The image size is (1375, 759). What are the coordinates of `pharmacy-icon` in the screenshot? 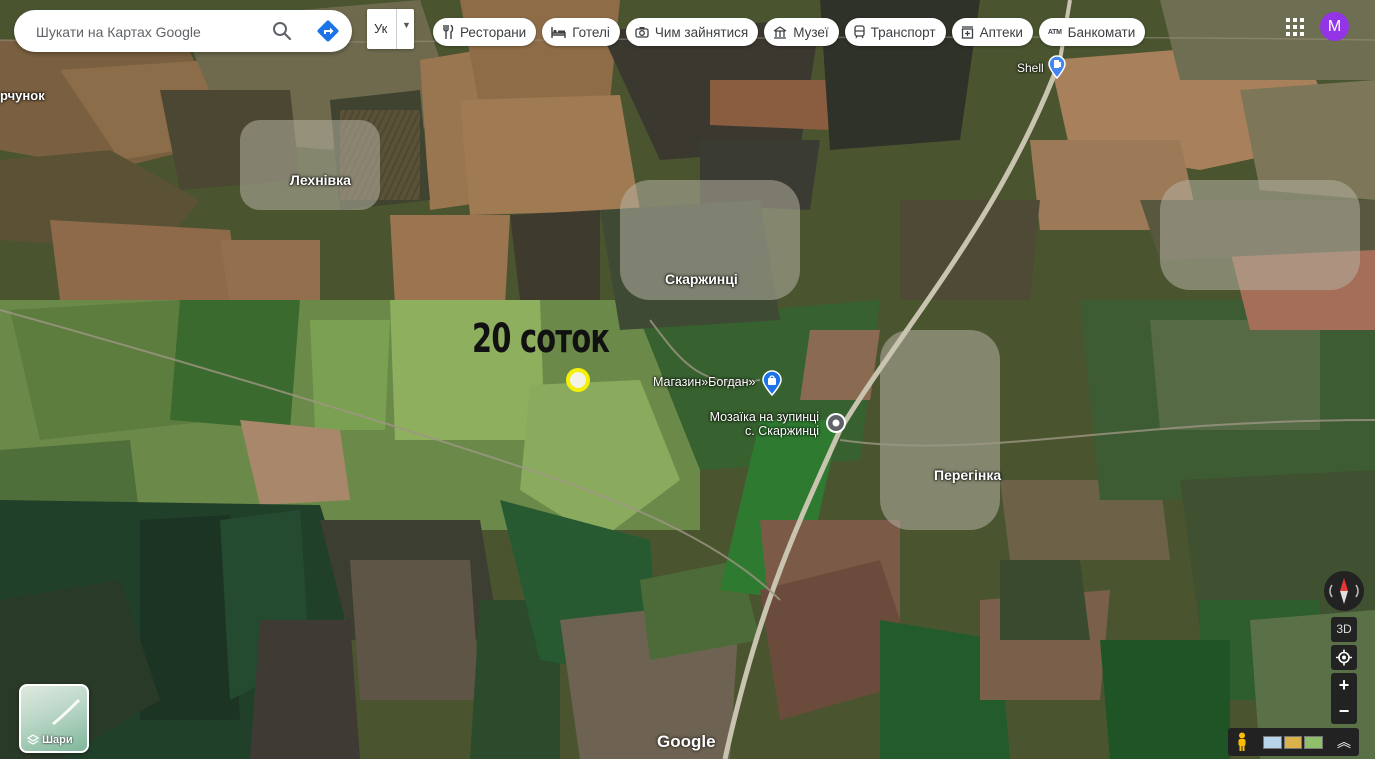 It's located at (967, 32).